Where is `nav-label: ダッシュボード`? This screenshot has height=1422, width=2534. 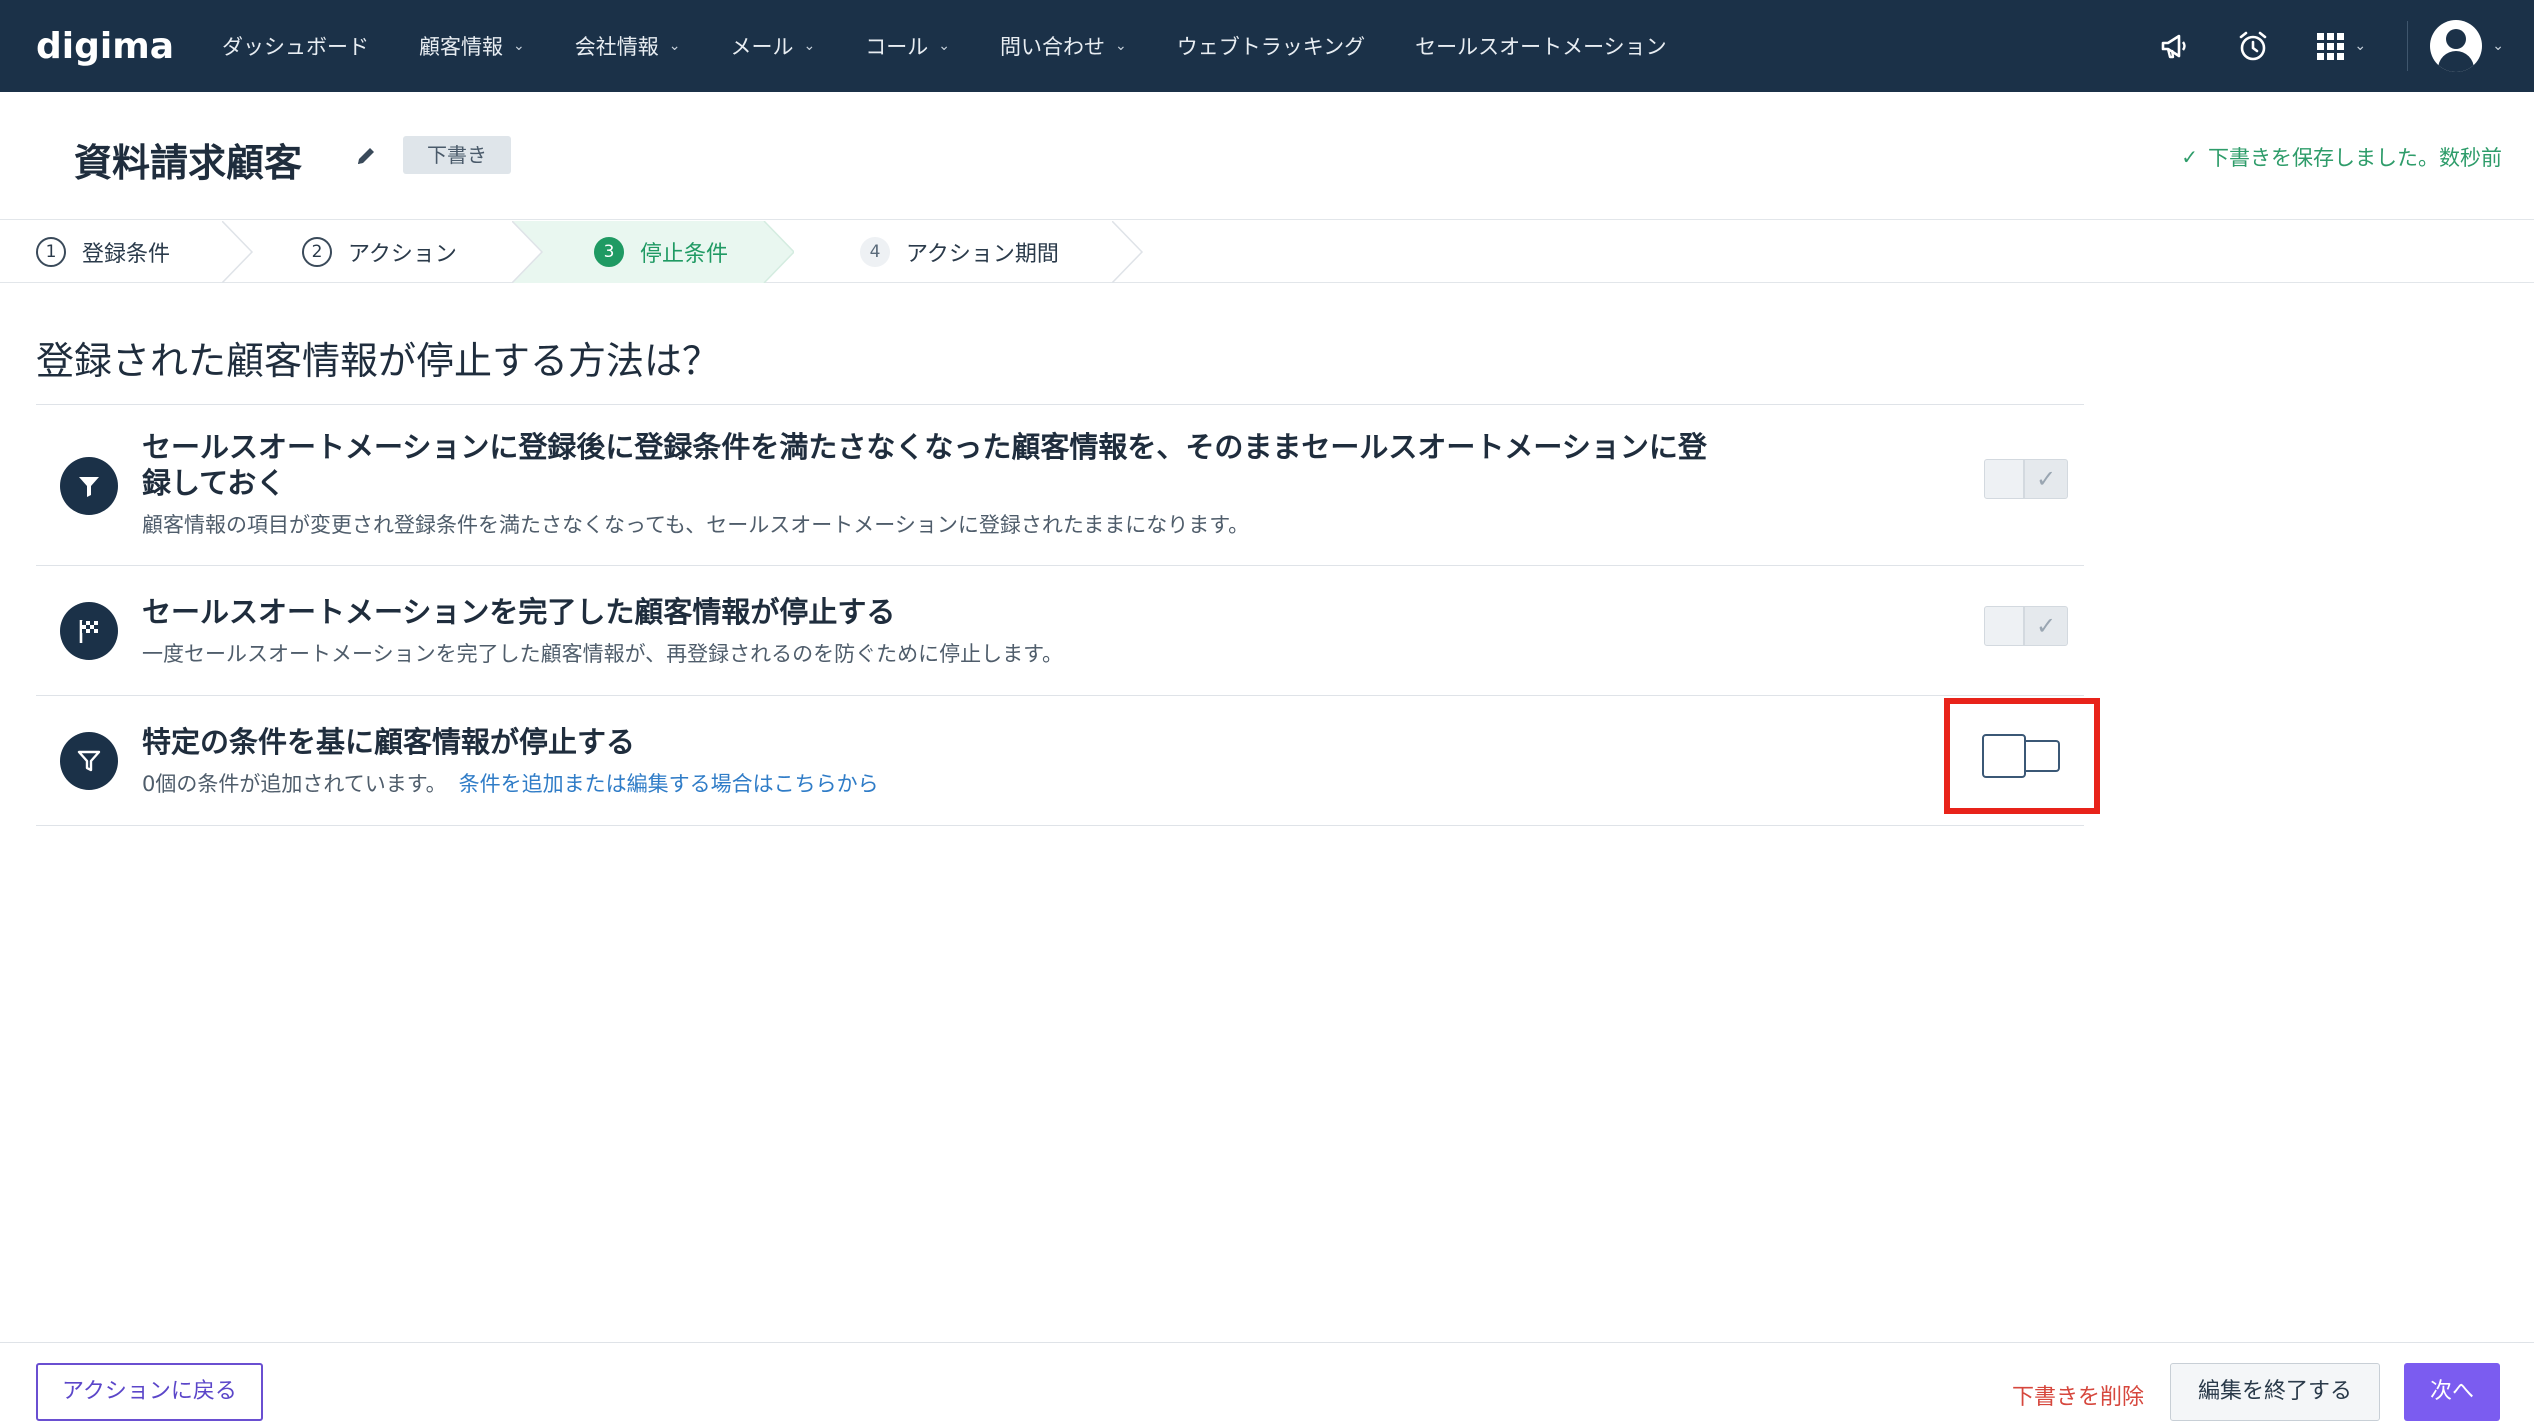 nav-label: ダッシュボード is located at coordinates (296, 47).